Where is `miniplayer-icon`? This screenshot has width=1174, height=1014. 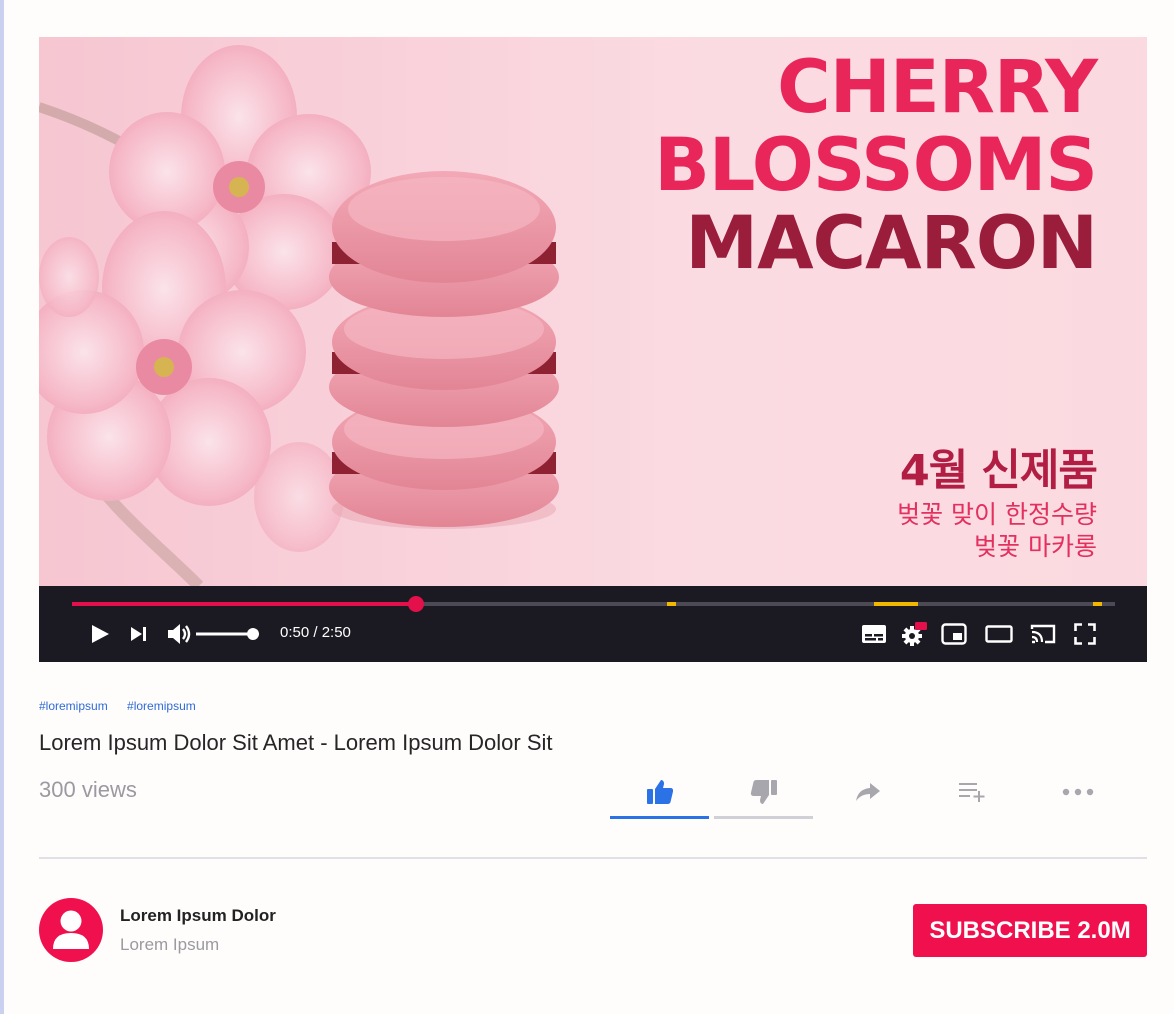
miniplayer-icon is located at coordinates (954, 634).